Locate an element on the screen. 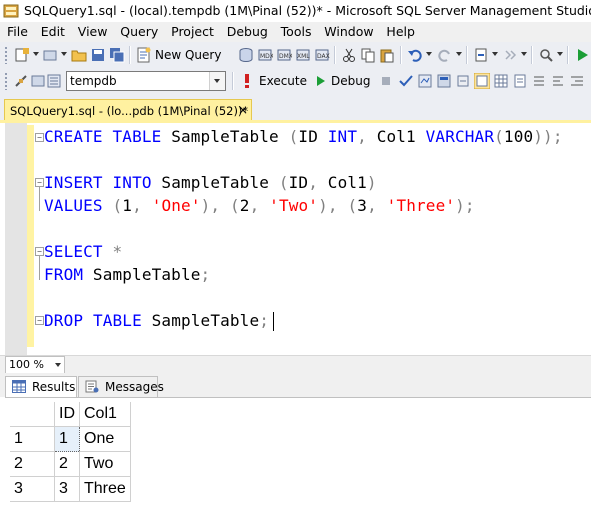 The width and height of the screenshot is (591, 525). save-icon is located at coordinates (98, 55).